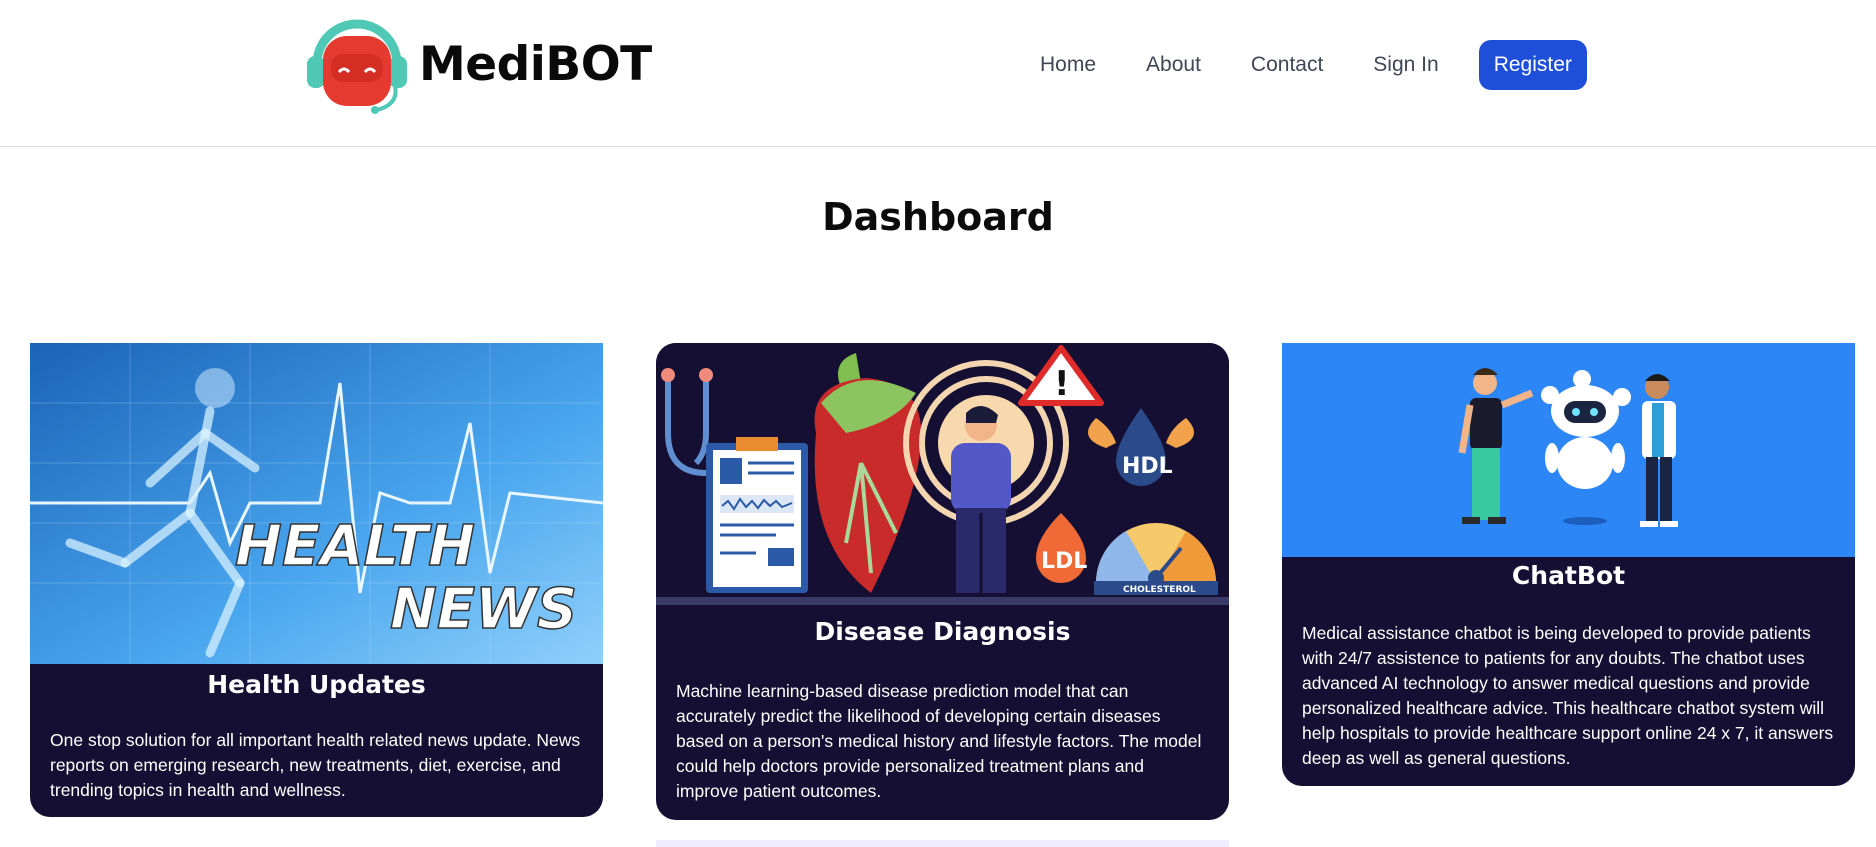 Image resolution: width=1876 pixels, height=847 pixels. What do you see at coordinates (757, 515) in the screenshot?
I see `clipboard-icon` at bounding box center [757, 515].